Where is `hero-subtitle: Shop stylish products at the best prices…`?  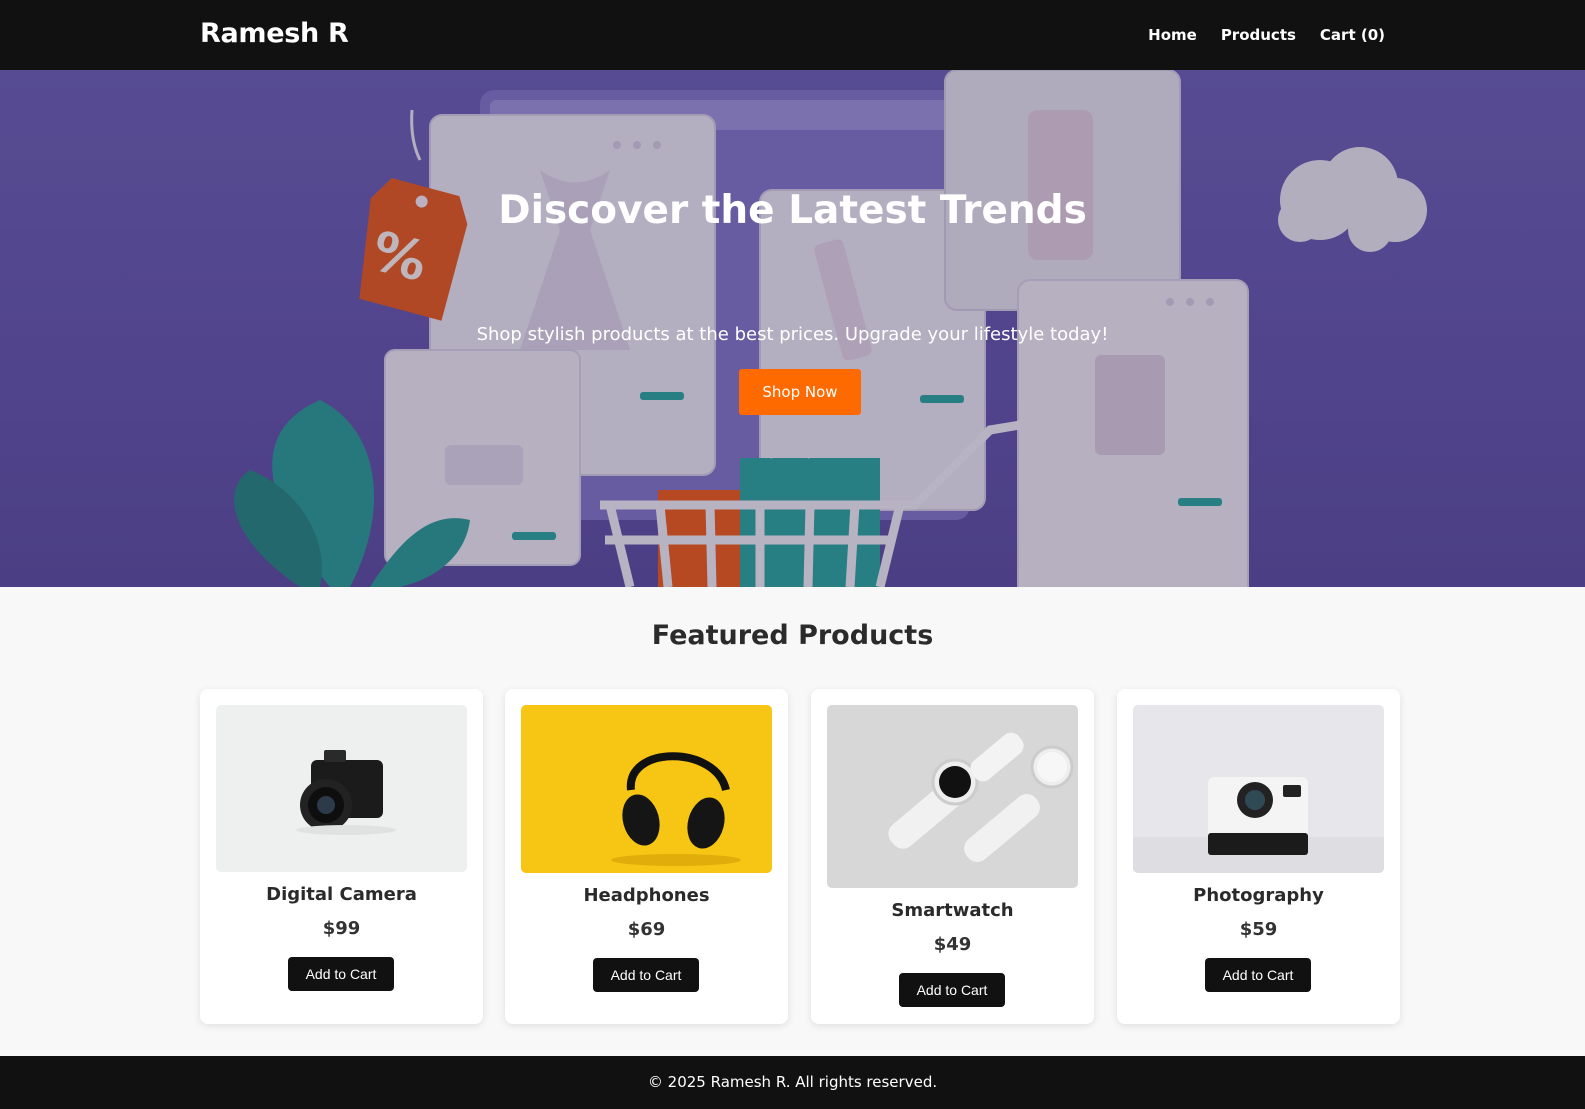
hero-subtitle: Shop stylish products at the best prices… is located at coordinates (792, 334).